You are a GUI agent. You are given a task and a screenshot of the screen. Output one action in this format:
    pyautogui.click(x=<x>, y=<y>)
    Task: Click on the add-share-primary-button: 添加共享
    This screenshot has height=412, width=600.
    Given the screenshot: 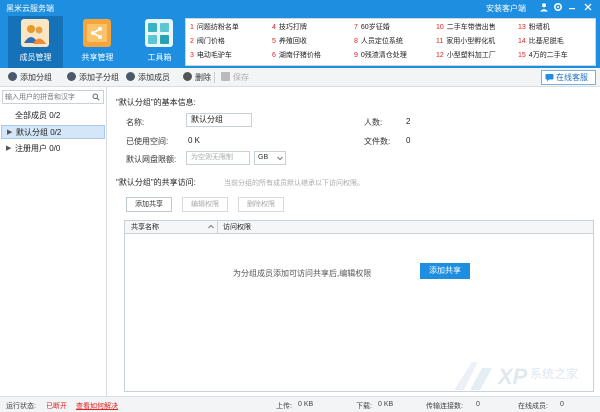 What is the action you would take?
    pyautogui.click(x=445, y=271)
    